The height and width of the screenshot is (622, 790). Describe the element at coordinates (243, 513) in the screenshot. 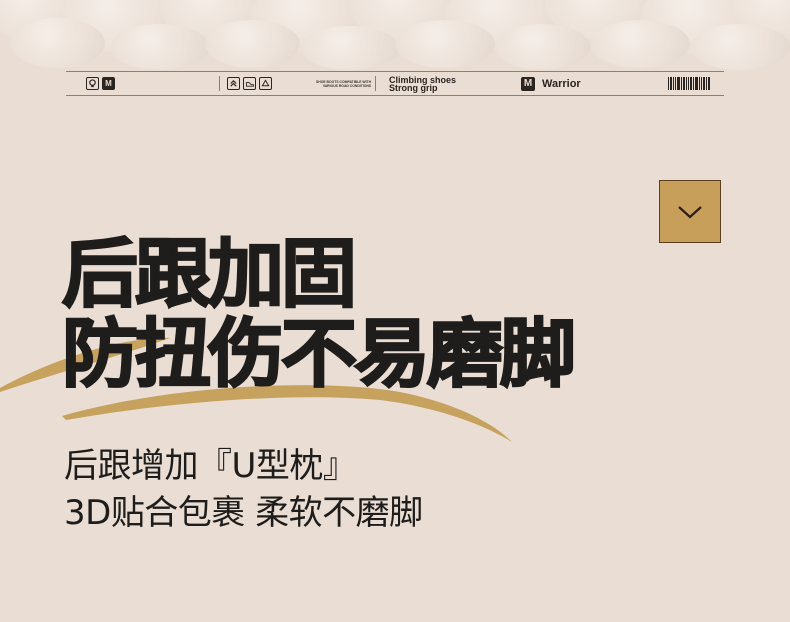

I see `subtitle-line2: 3D贴合包裹 柔软不磨脚` at that location.